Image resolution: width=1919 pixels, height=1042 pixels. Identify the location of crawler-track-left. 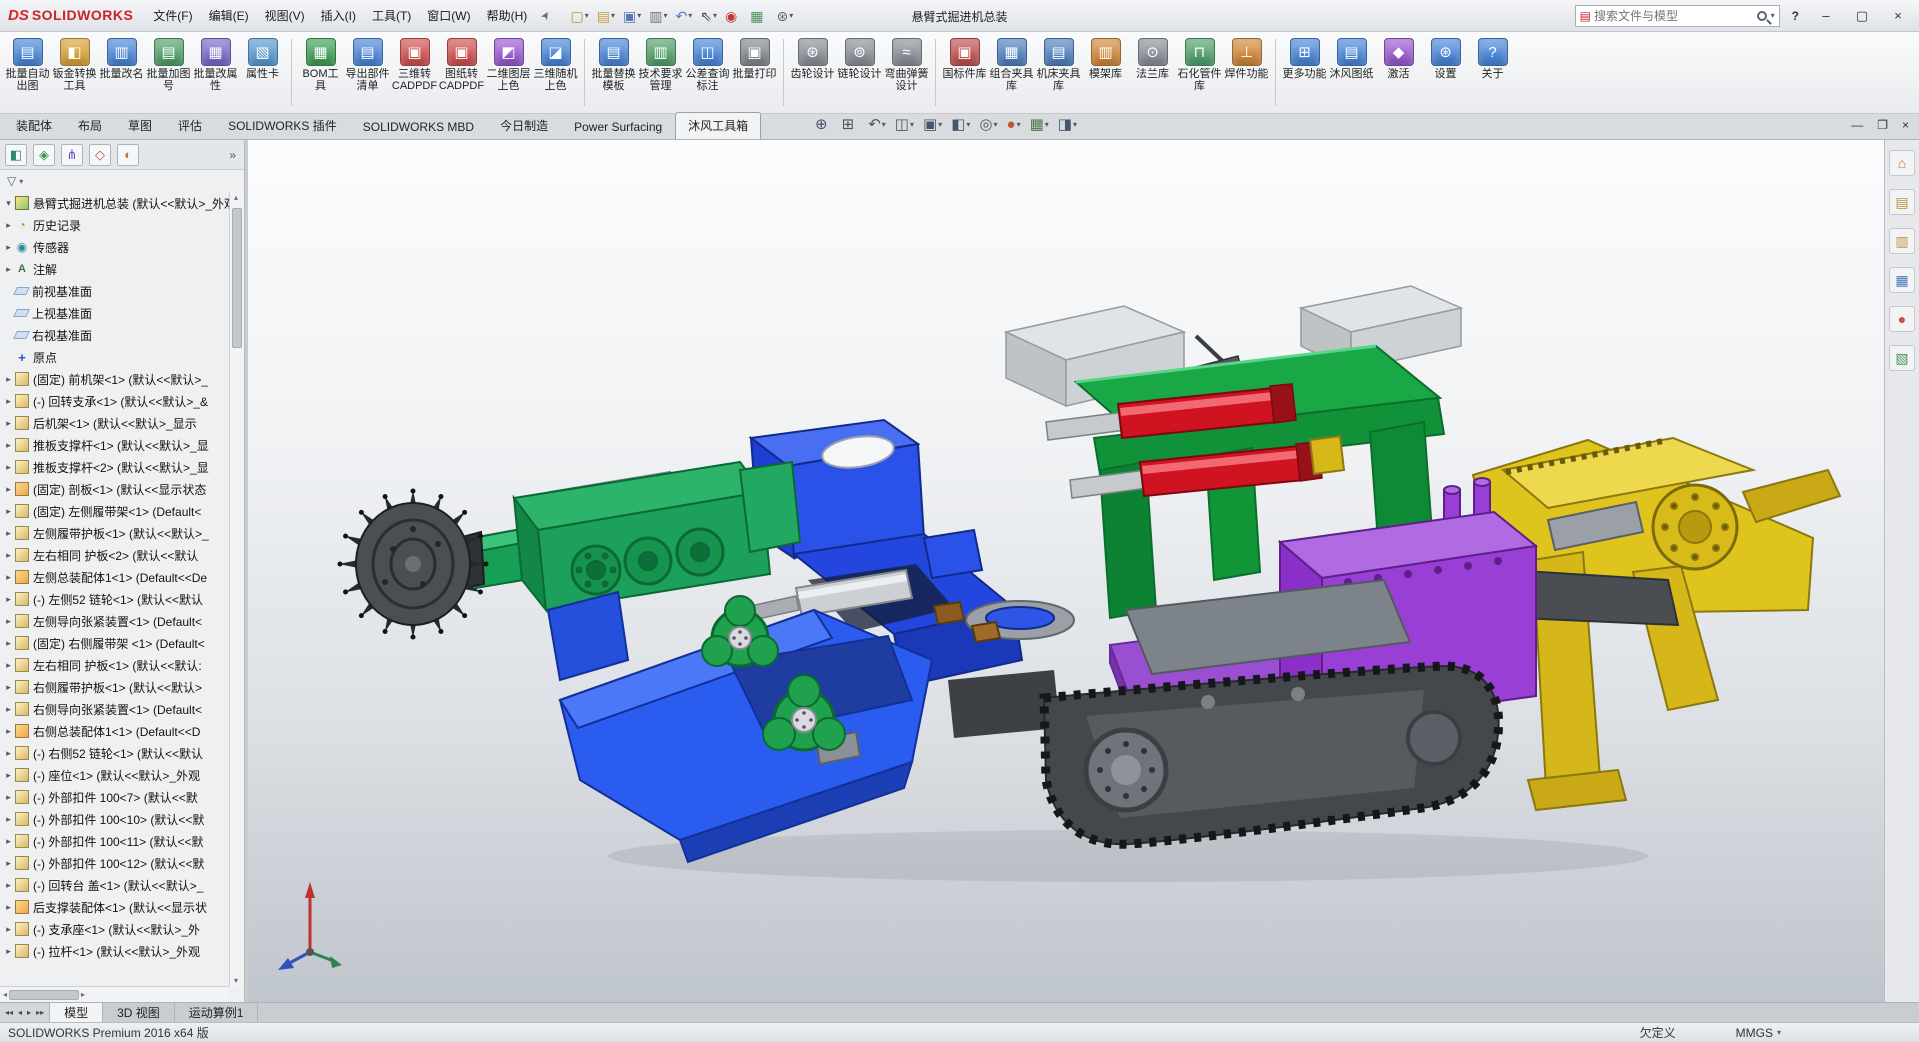
(1226, 755).